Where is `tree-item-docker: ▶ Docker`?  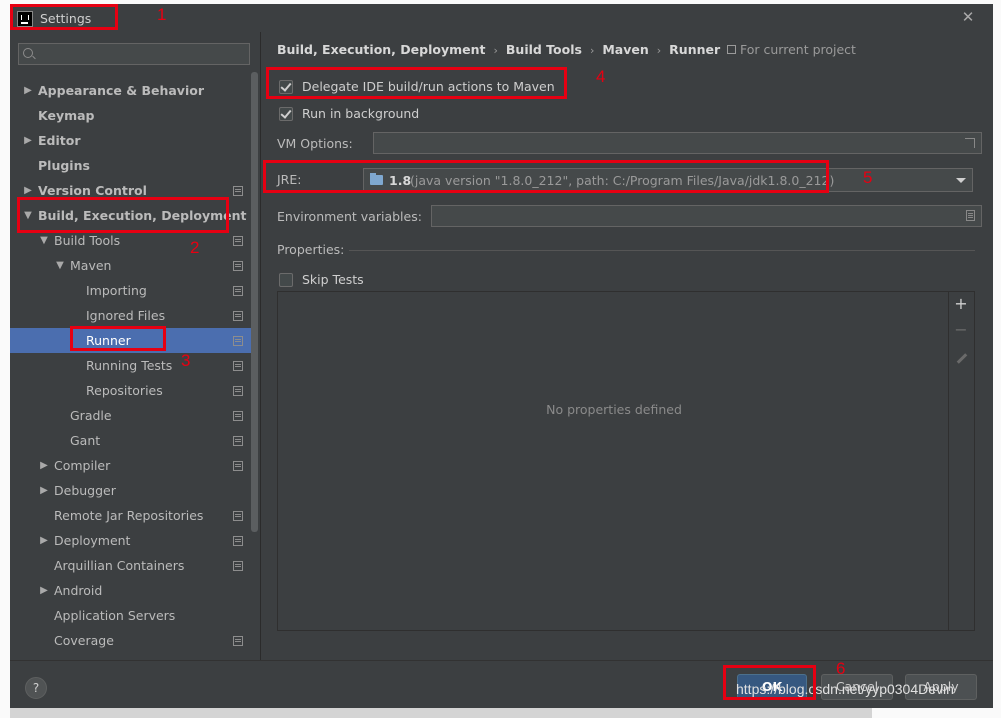
tree-item-docker: ▶ Docker is located at coordinates (130, 656).